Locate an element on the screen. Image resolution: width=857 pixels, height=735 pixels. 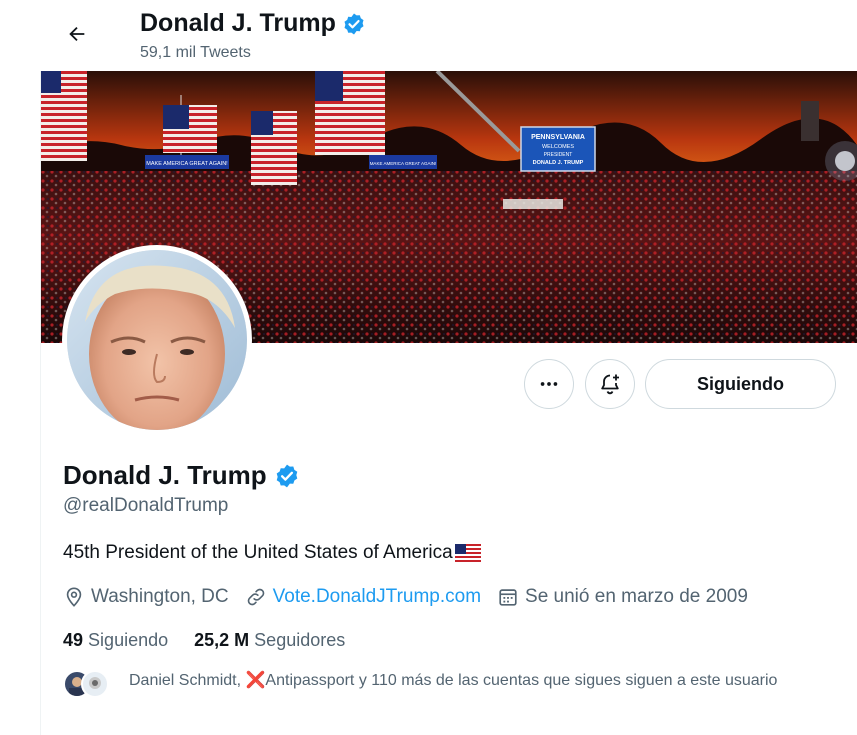
back-button is located at coordinates (77, 34).